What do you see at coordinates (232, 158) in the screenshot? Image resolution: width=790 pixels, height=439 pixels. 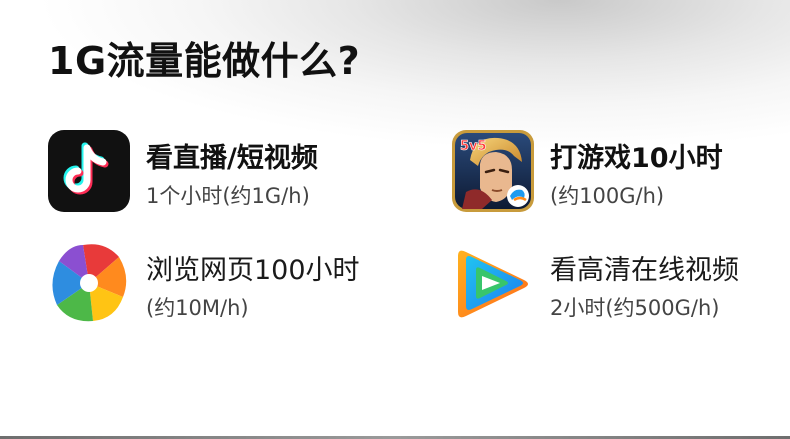 I see `item-label: 看直播/短视频` at bounding box center [232, 158].